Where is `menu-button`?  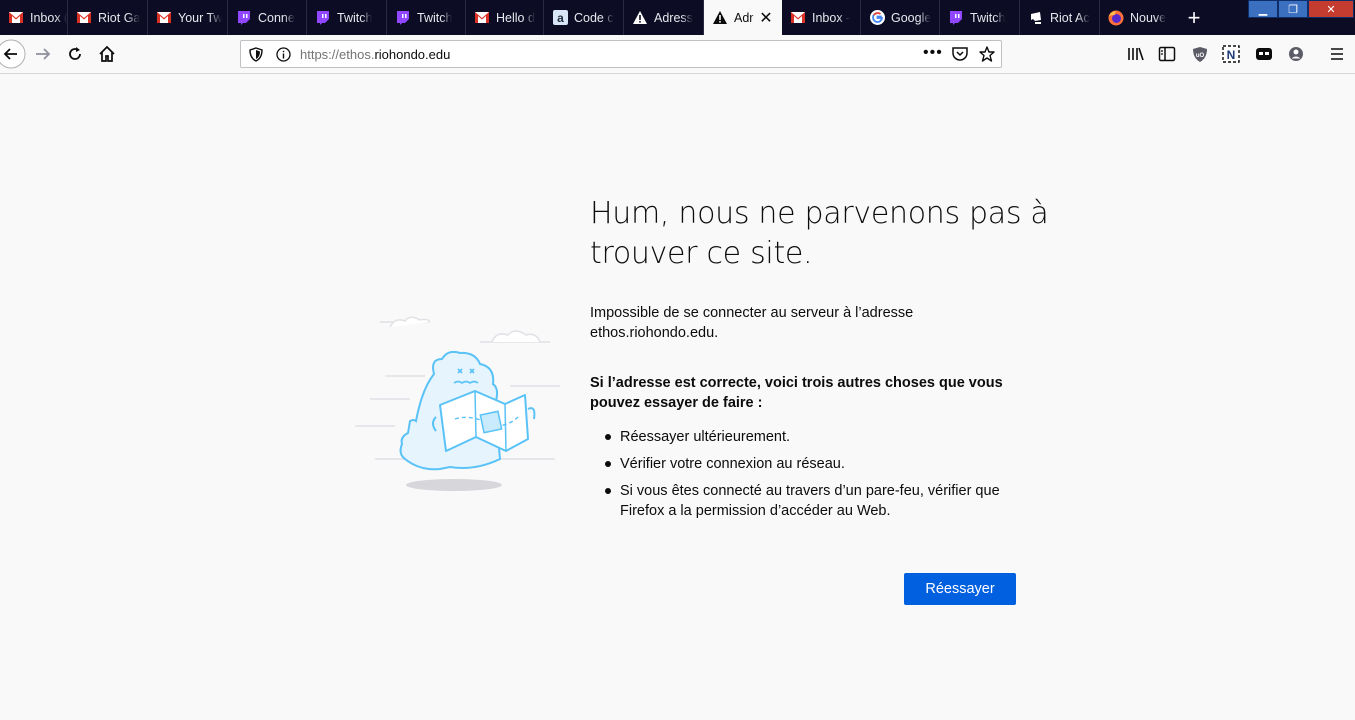 menu-button is located at coordinates (1337, 54).